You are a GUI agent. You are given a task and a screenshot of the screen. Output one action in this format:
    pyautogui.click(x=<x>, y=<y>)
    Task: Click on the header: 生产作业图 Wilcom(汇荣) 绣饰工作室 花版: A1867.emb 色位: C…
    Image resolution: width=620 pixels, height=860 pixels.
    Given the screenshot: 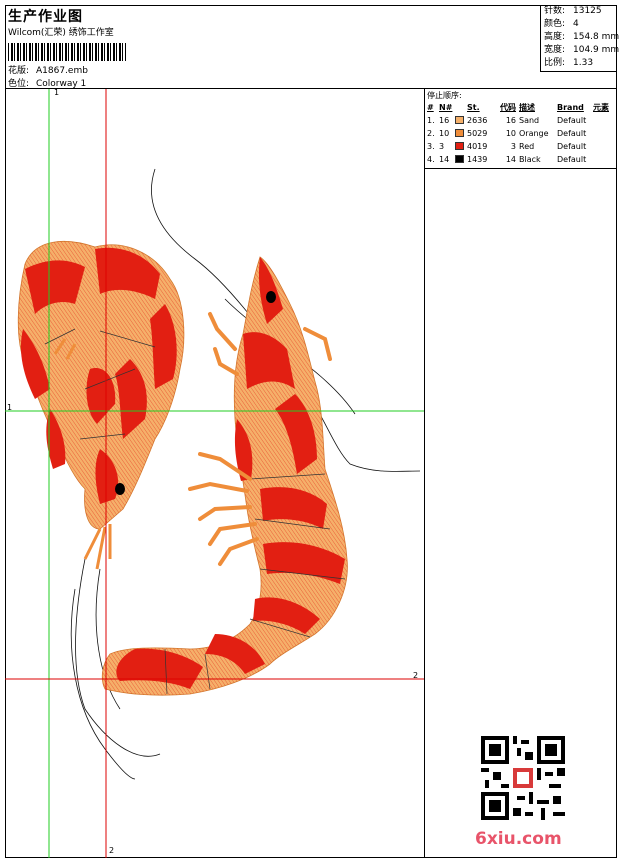 What is the action you would take?
    pyautogui.click(x=312, y=47)
    